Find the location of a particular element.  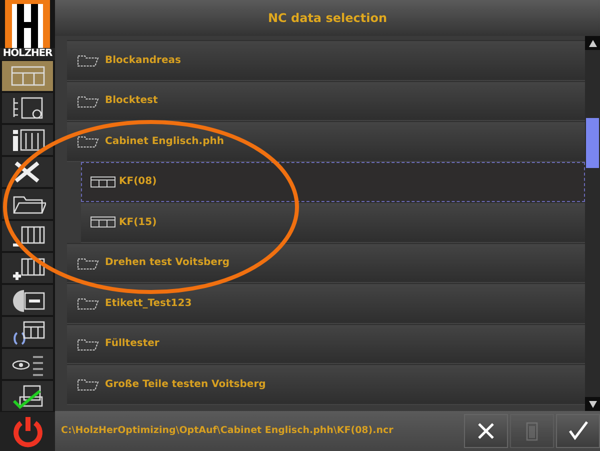

scroll-thumb is located at coordinates (592, 143).